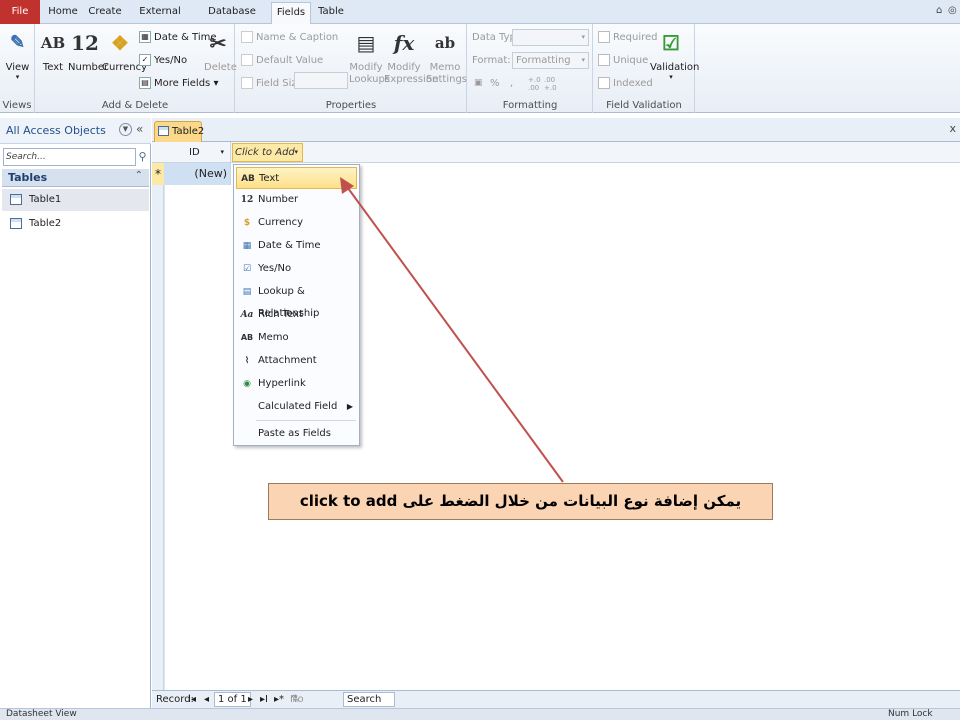 The image size is (960, 720). What do you see at coordinates (939, 10) in the screenshot?
I see `help-home-icon: ⌂` at bounding box center [939, 10].